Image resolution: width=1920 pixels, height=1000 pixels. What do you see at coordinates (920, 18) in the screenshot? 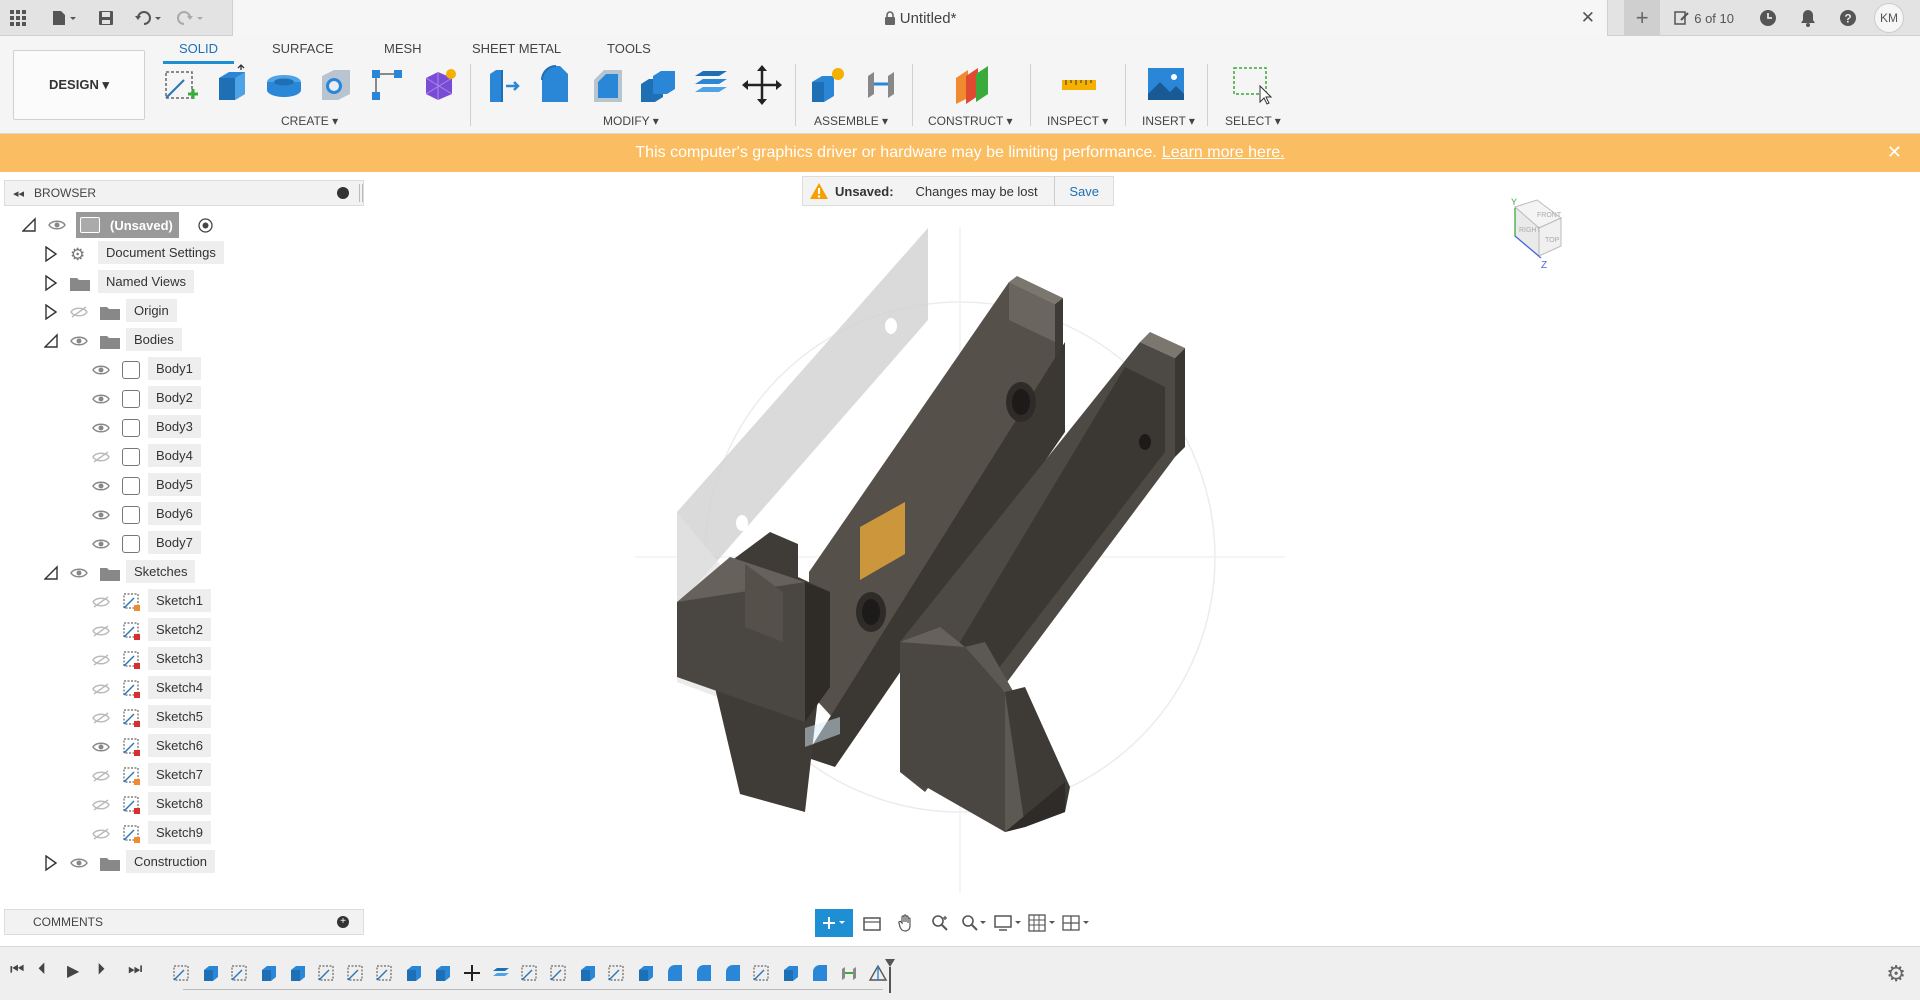
I see `document-tab: Untitled* ✕` at bounding box center [920, 18].